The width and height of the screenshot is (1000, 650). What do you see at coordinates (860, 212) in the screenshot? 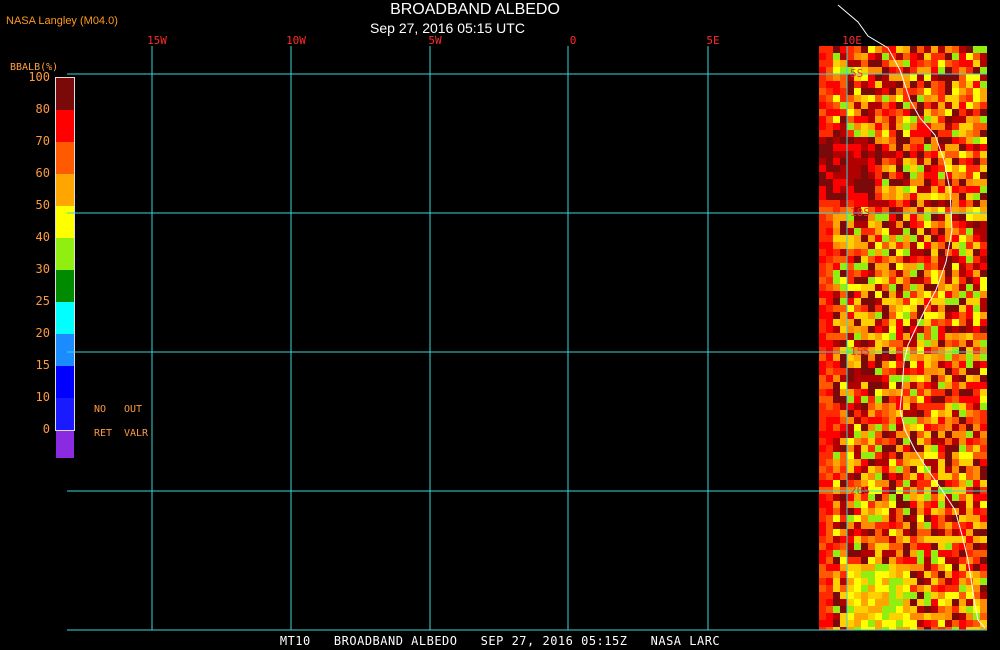
I see `lat-label: 10S` at bounding box center [860, 212].